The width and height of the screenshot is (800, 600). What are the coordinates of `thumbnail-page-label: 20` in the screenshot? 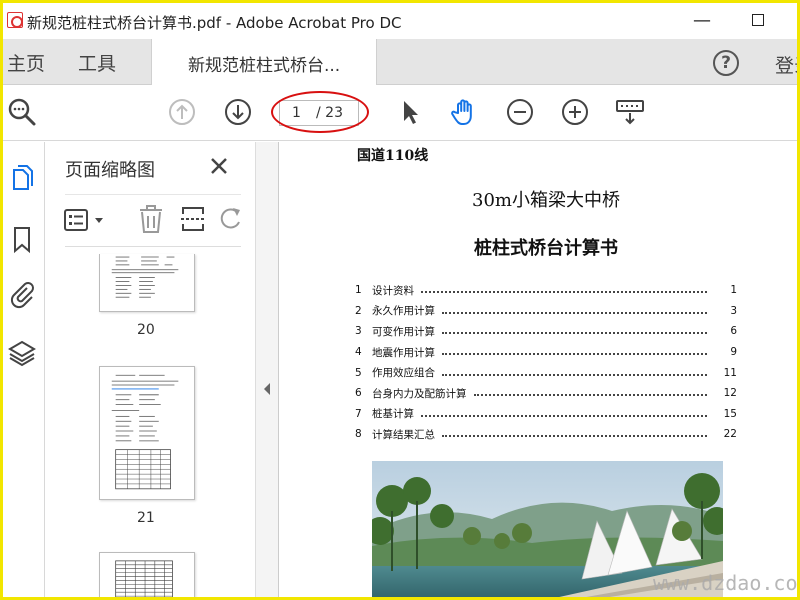 It's located at (146, 330).